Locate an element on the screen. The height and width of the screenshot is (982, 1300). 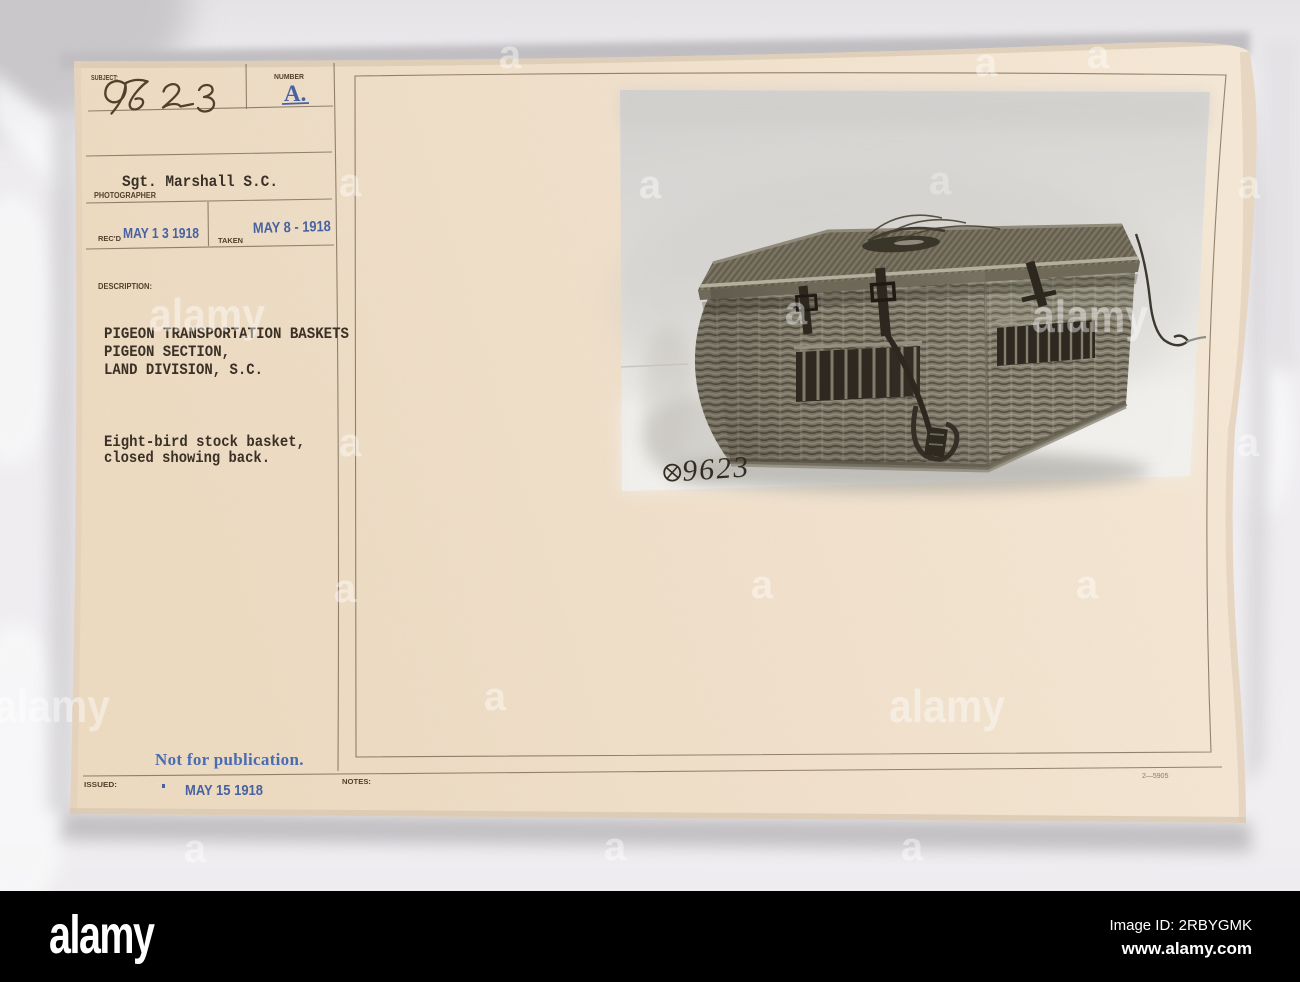
svg-text: 2—5905 is located at coordinates (1155, 776).